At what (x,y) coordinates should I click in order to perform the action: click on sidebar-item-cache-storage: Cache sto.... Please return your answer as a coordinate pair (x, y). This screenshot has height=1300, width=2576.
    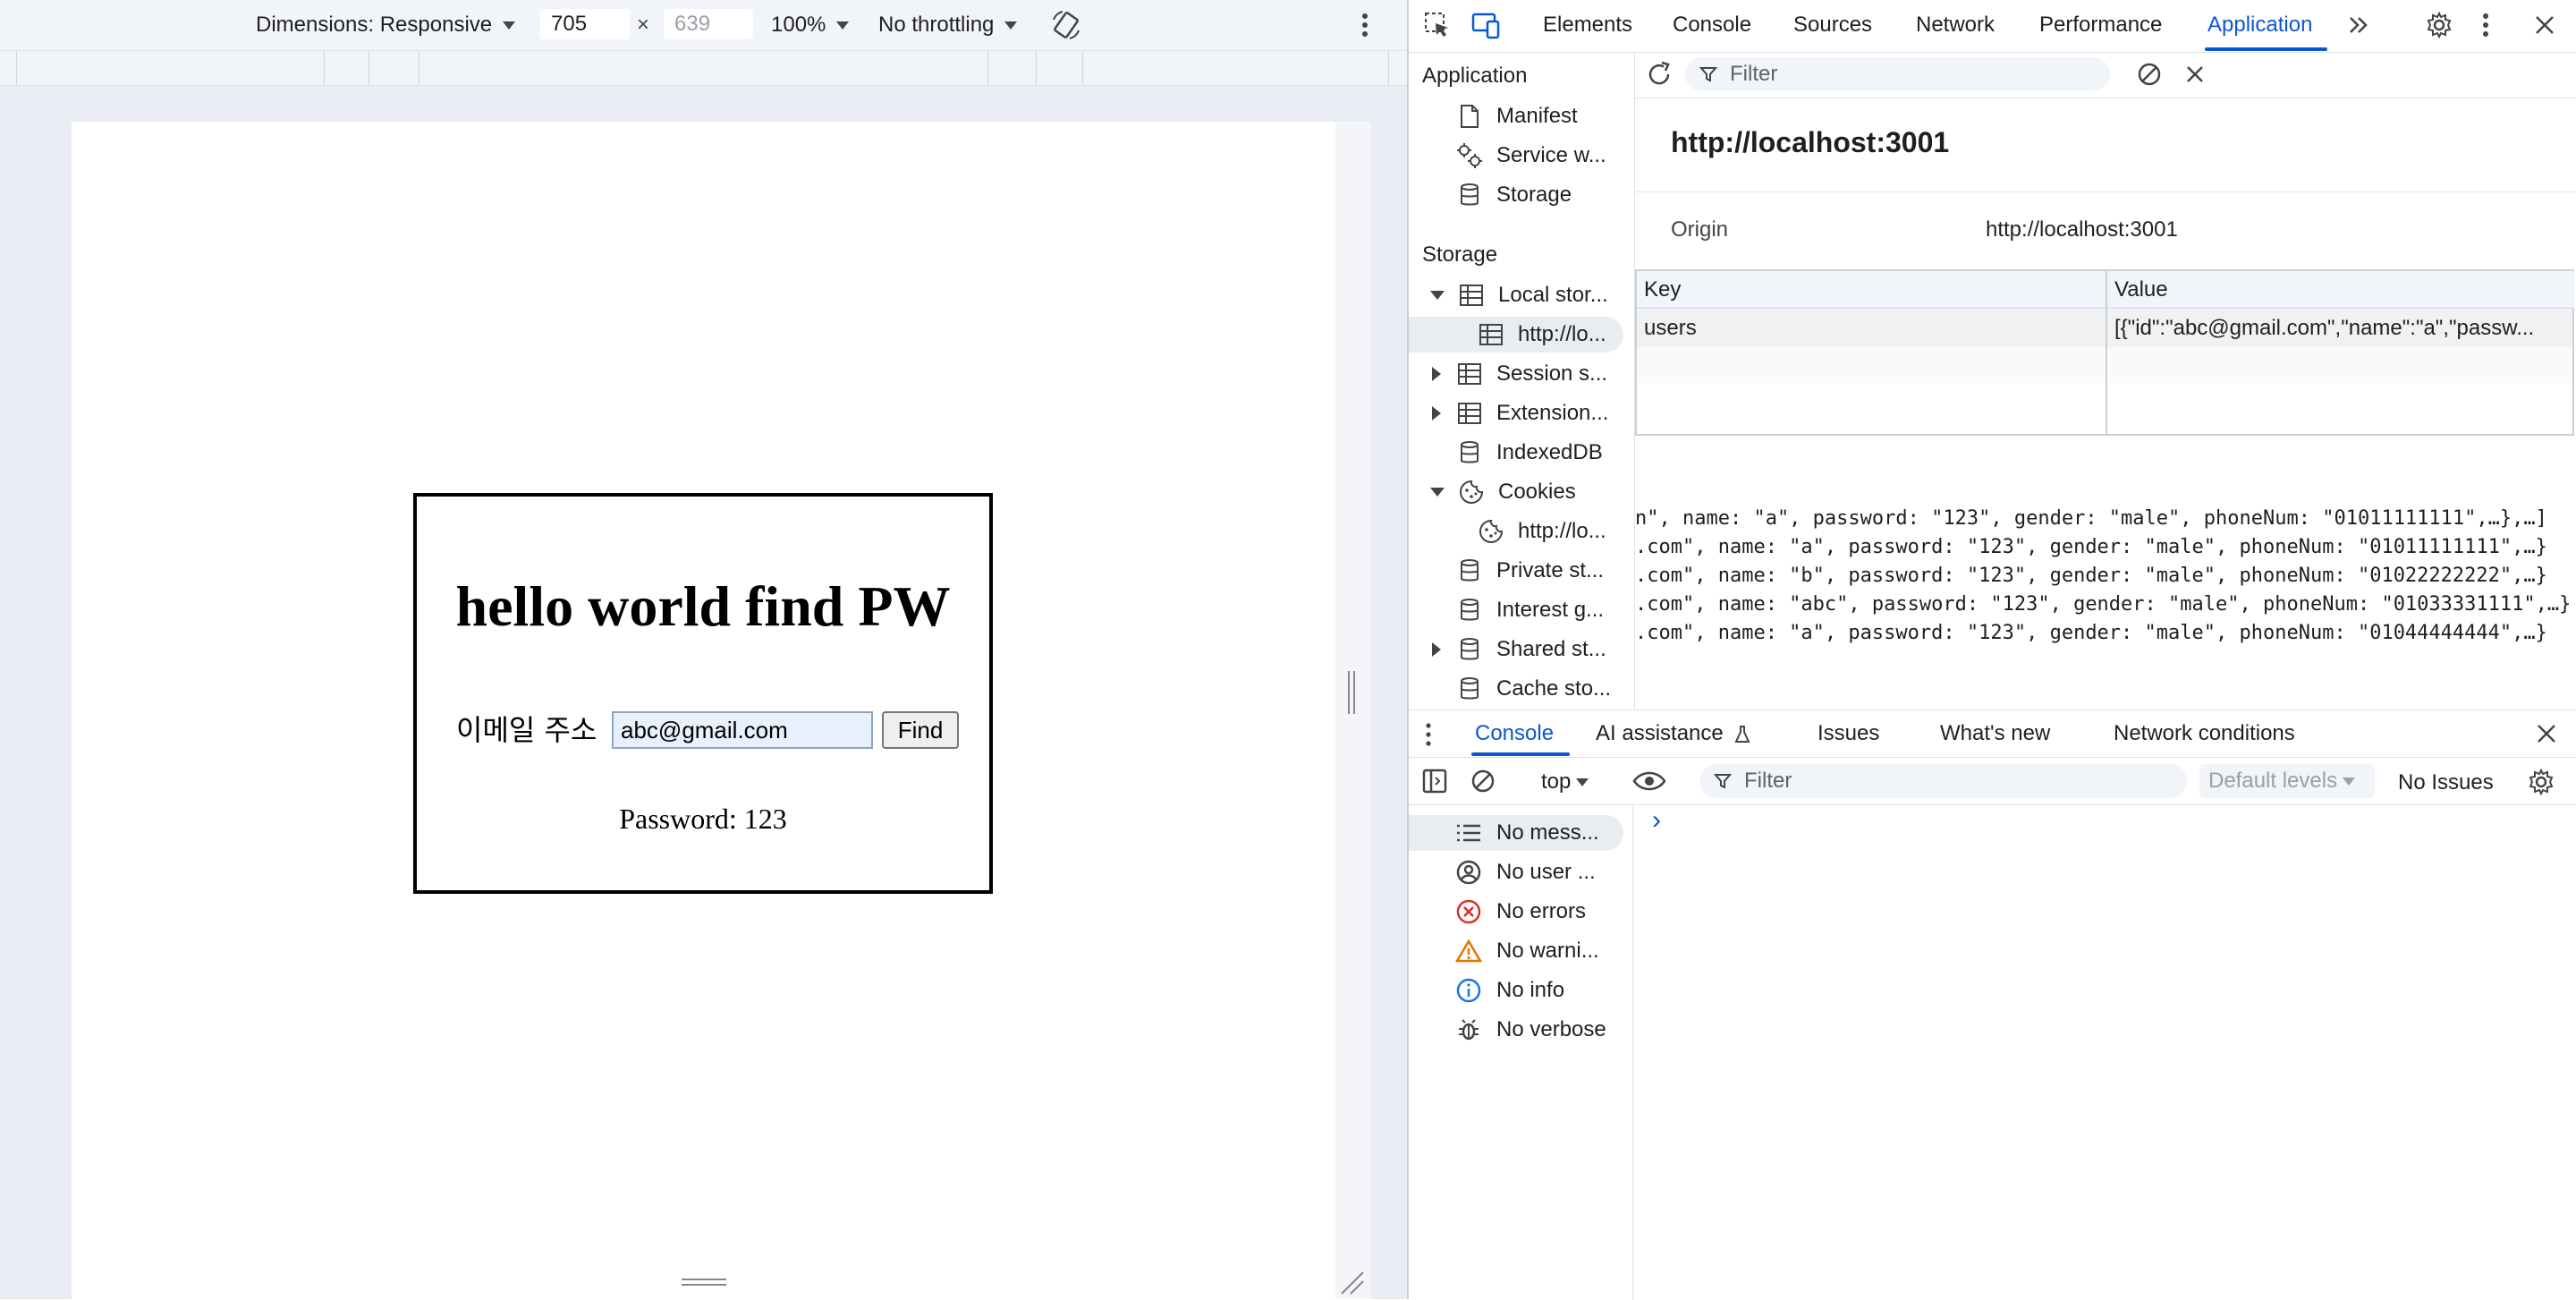
    Looking at the image, I should click on (1533, 689).